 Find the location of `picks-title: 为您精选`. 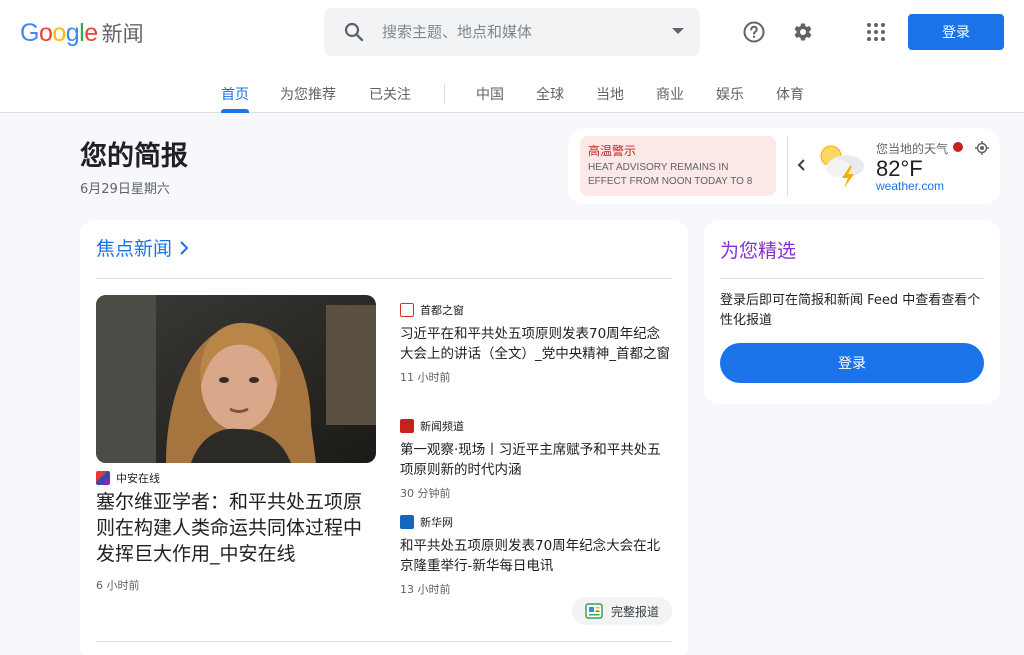

picks-title: 为您精选 is located at coordinates (758, 251).